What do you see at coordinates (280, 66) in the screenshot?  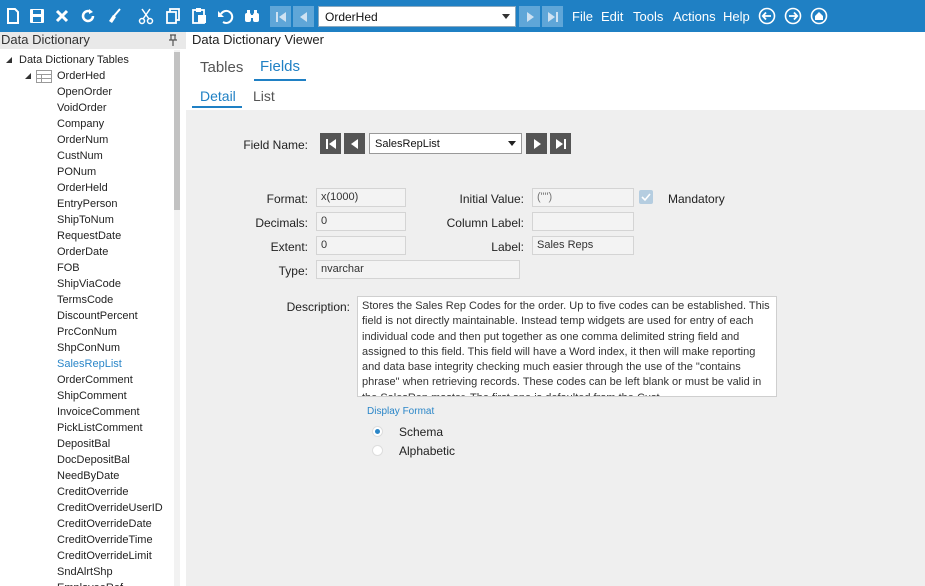 I see `tab-fields: Fields` at bounding box center [280, 66].